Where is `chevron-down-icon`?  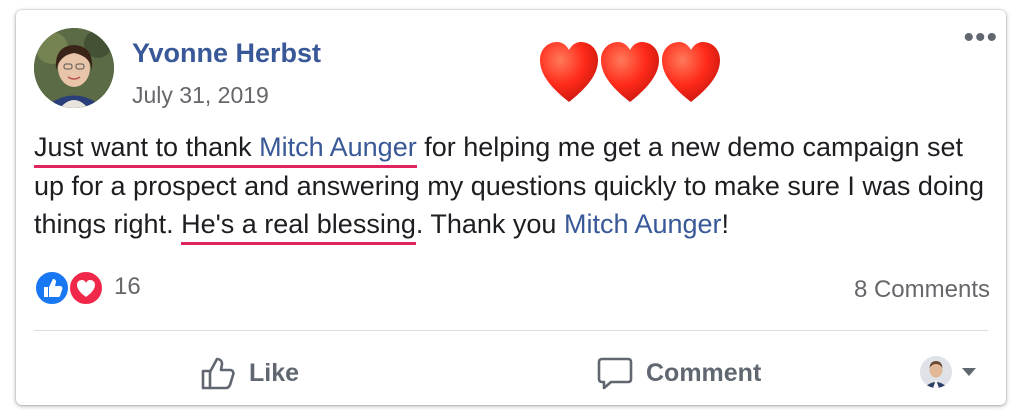 chevron-down-icon is located at coordinates (969, 372).